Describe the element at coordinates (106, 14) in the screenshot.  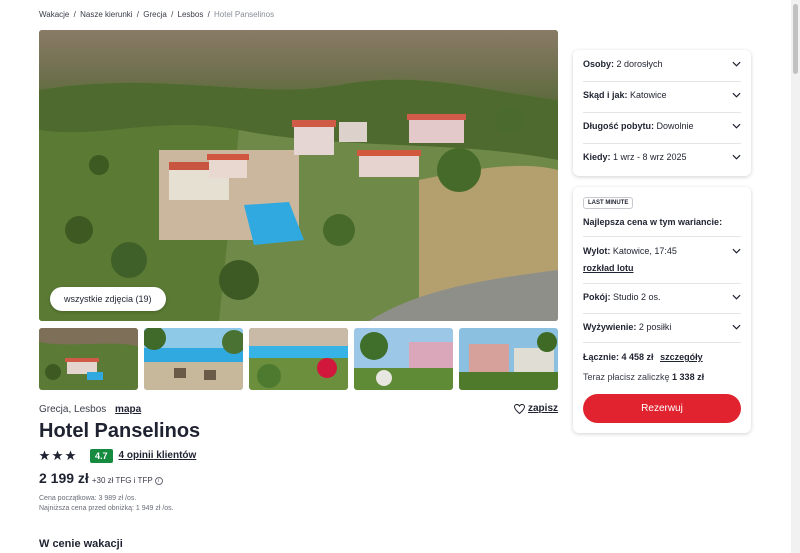
I see `breadcrumb-item: Nasze kierunki` at that location.